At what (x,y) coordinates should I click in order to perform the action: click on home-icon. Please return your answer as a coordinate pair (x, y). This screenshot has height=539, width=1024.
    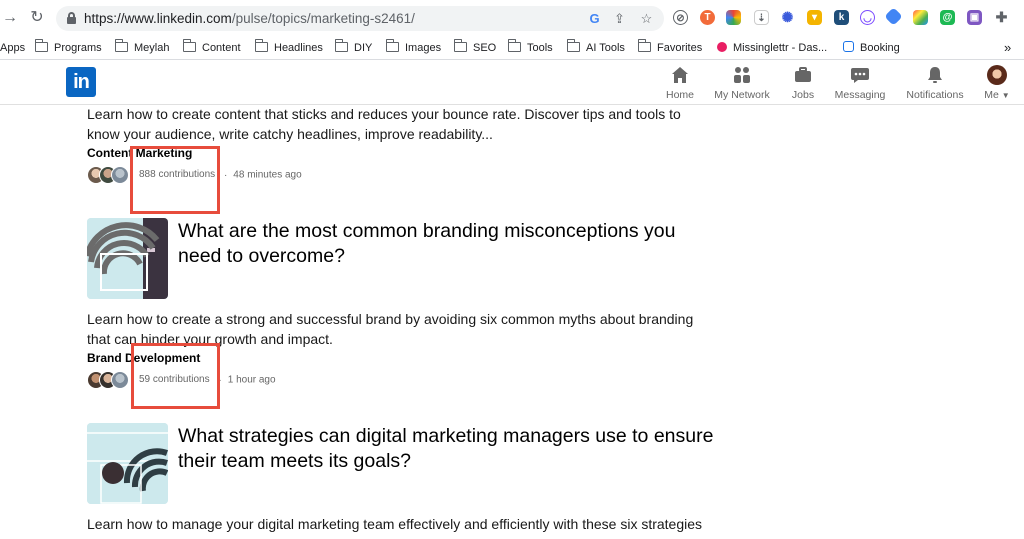
    Looking at the image, I should click on (680, 75).